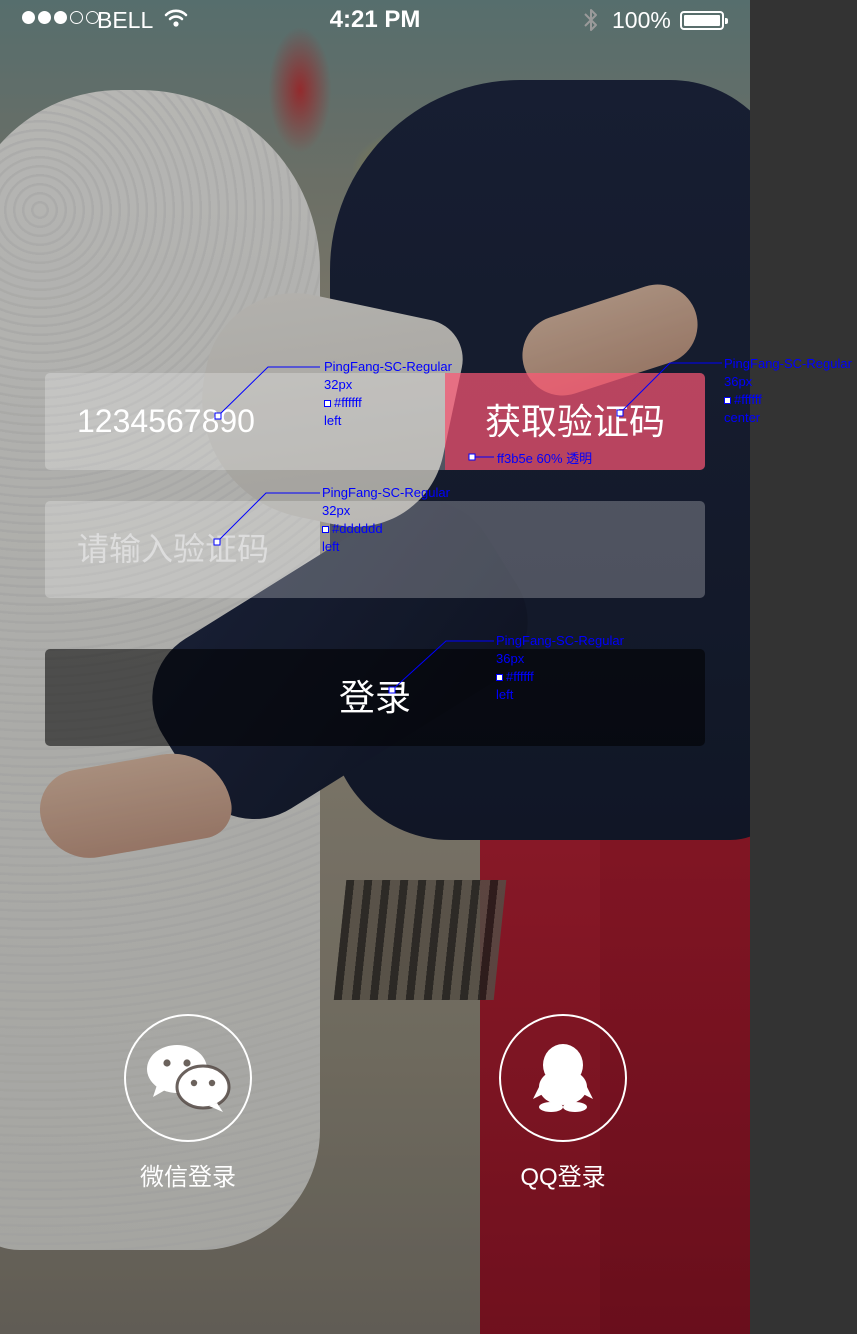  I want to click on annotation-align: center, so click(742, 417).